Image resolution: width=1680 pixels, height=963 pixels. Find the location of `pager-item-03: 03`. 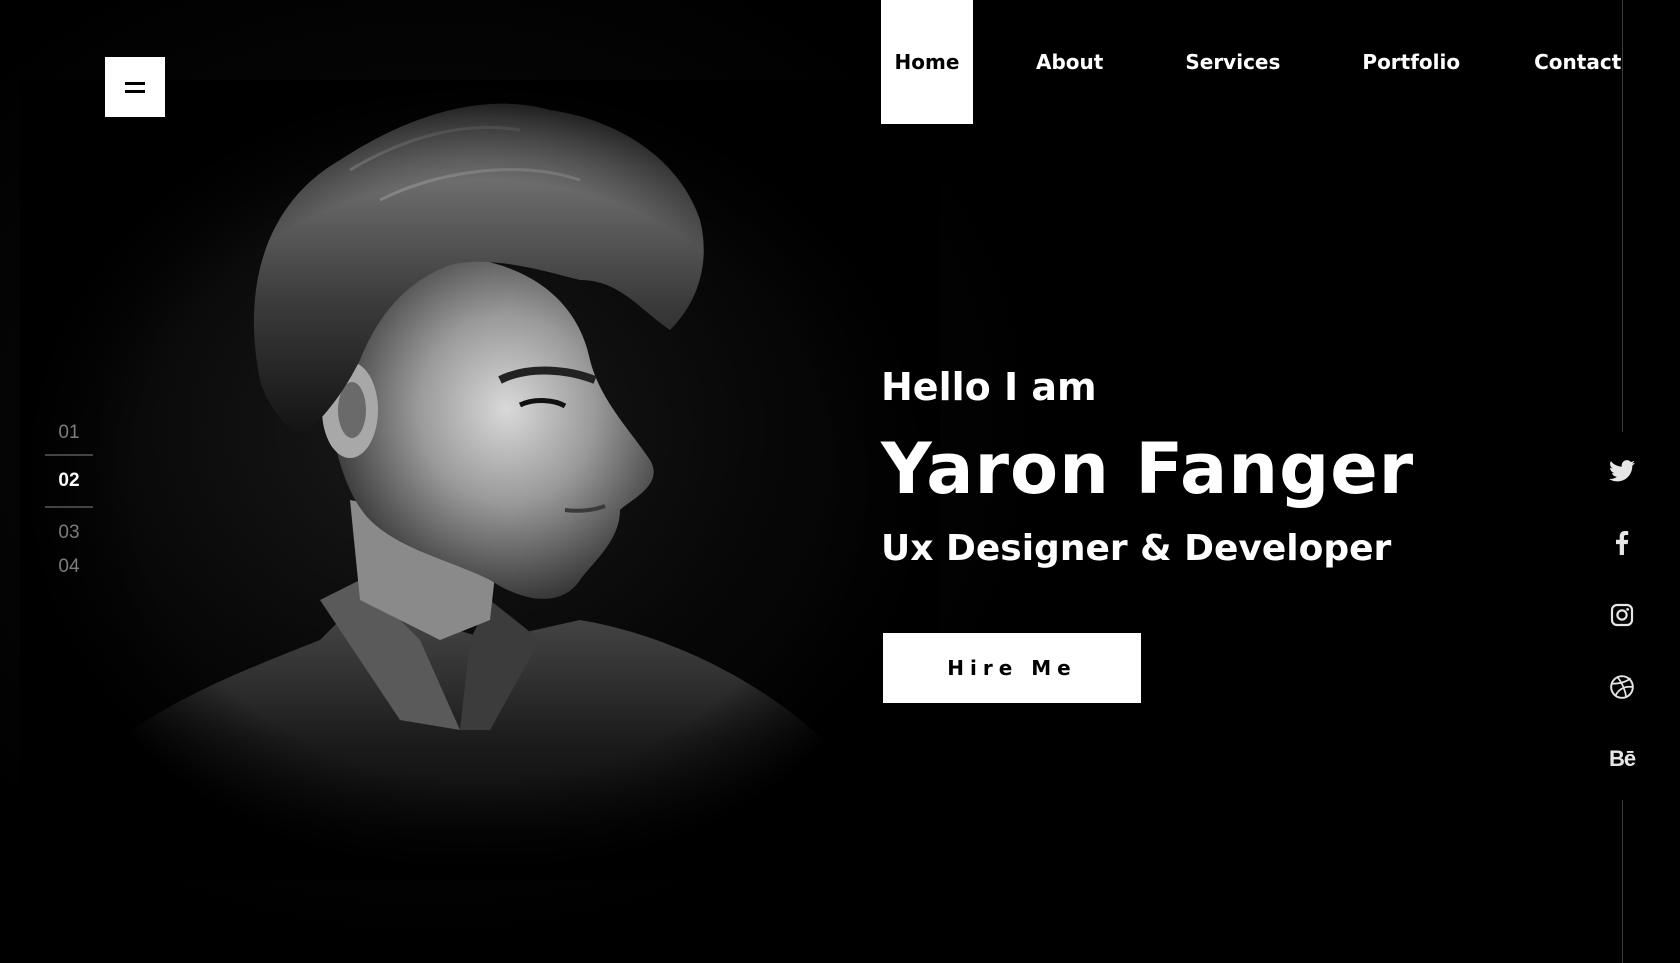

pager-item-03: 03 is located at coordinates (69, 533).